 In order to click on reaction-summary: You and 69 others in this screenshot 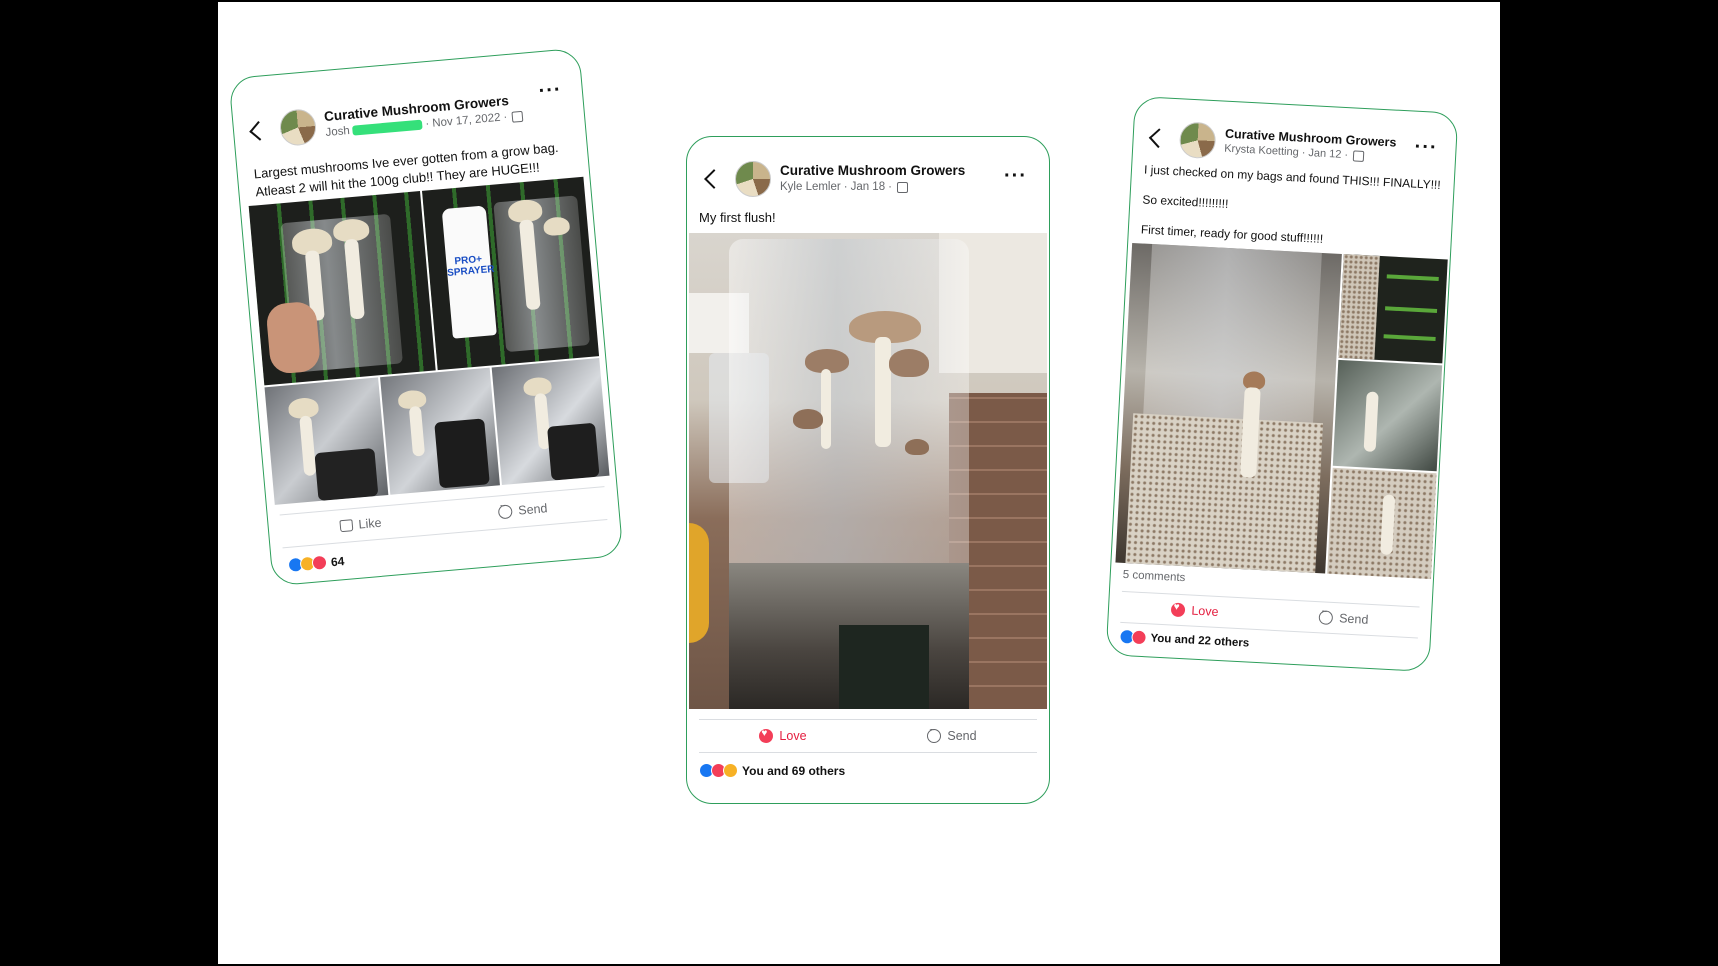, I will do `click(772, 770)`.